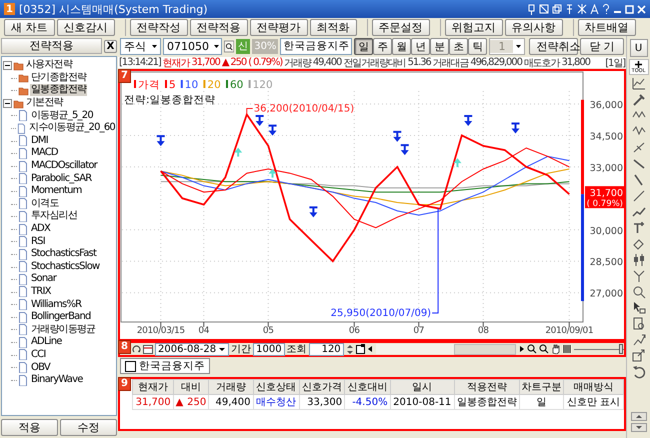  I want to click on tool-icon, so click(639, 100).